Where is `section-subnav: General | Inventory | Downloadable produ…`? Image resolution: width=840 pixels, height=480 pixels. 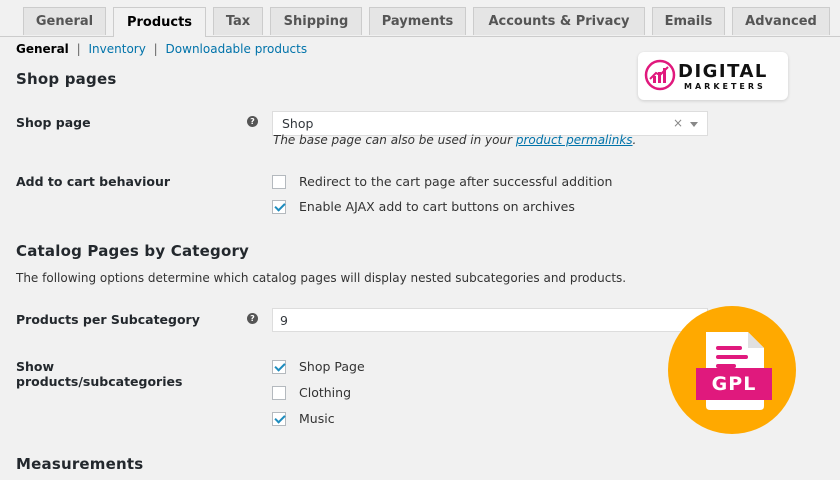
section-subnav: General | Inventory | Downloadable produ… is located at coordinates (162, 49).